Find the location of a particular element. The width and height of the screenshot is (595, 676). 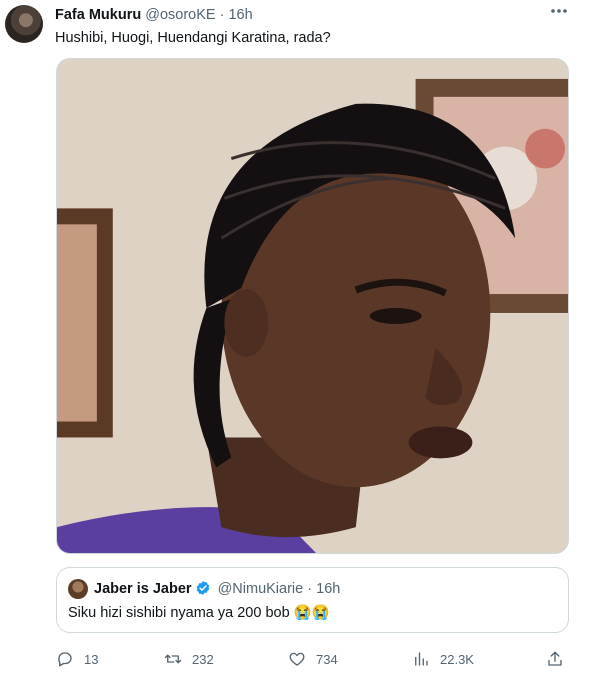

quoted-tweet-time: 16h is located at coordinates (328, 589).